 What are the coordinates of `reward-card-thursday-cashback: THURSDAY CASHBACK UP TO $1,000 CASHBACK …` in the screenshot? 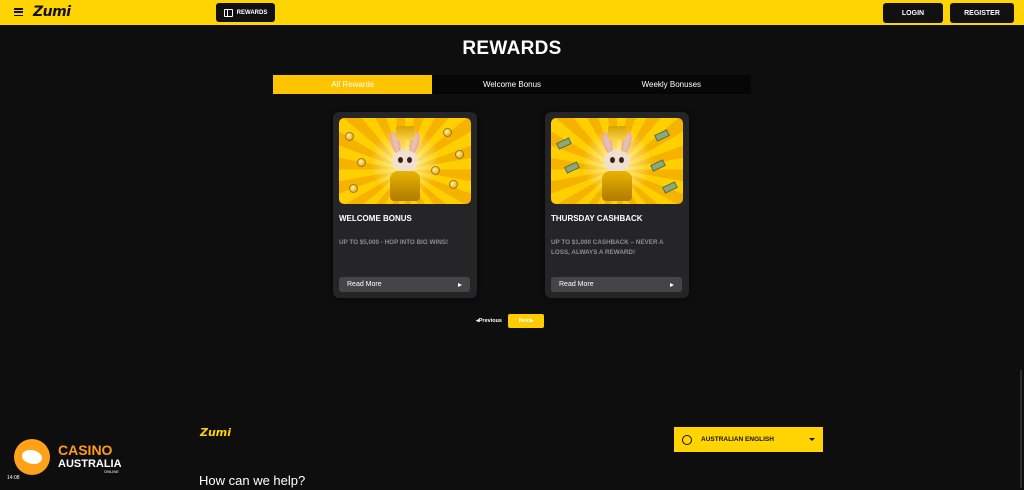 It's located at (617, 205).